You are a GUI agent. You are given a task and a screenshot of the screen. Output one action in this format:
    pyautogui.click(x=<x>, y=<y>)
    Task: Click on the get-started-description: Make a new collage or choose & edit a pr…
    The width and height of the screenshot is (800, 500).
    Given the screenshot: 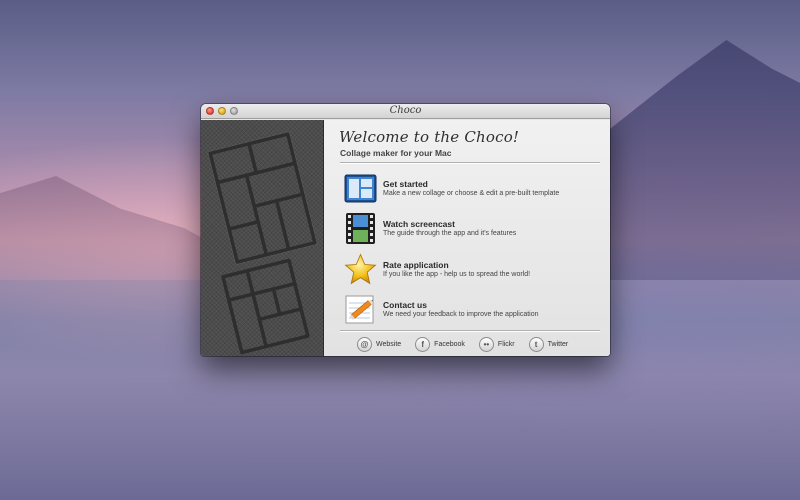 What is the action you would take?
    pyautogui.click(x=471, y=193)
    